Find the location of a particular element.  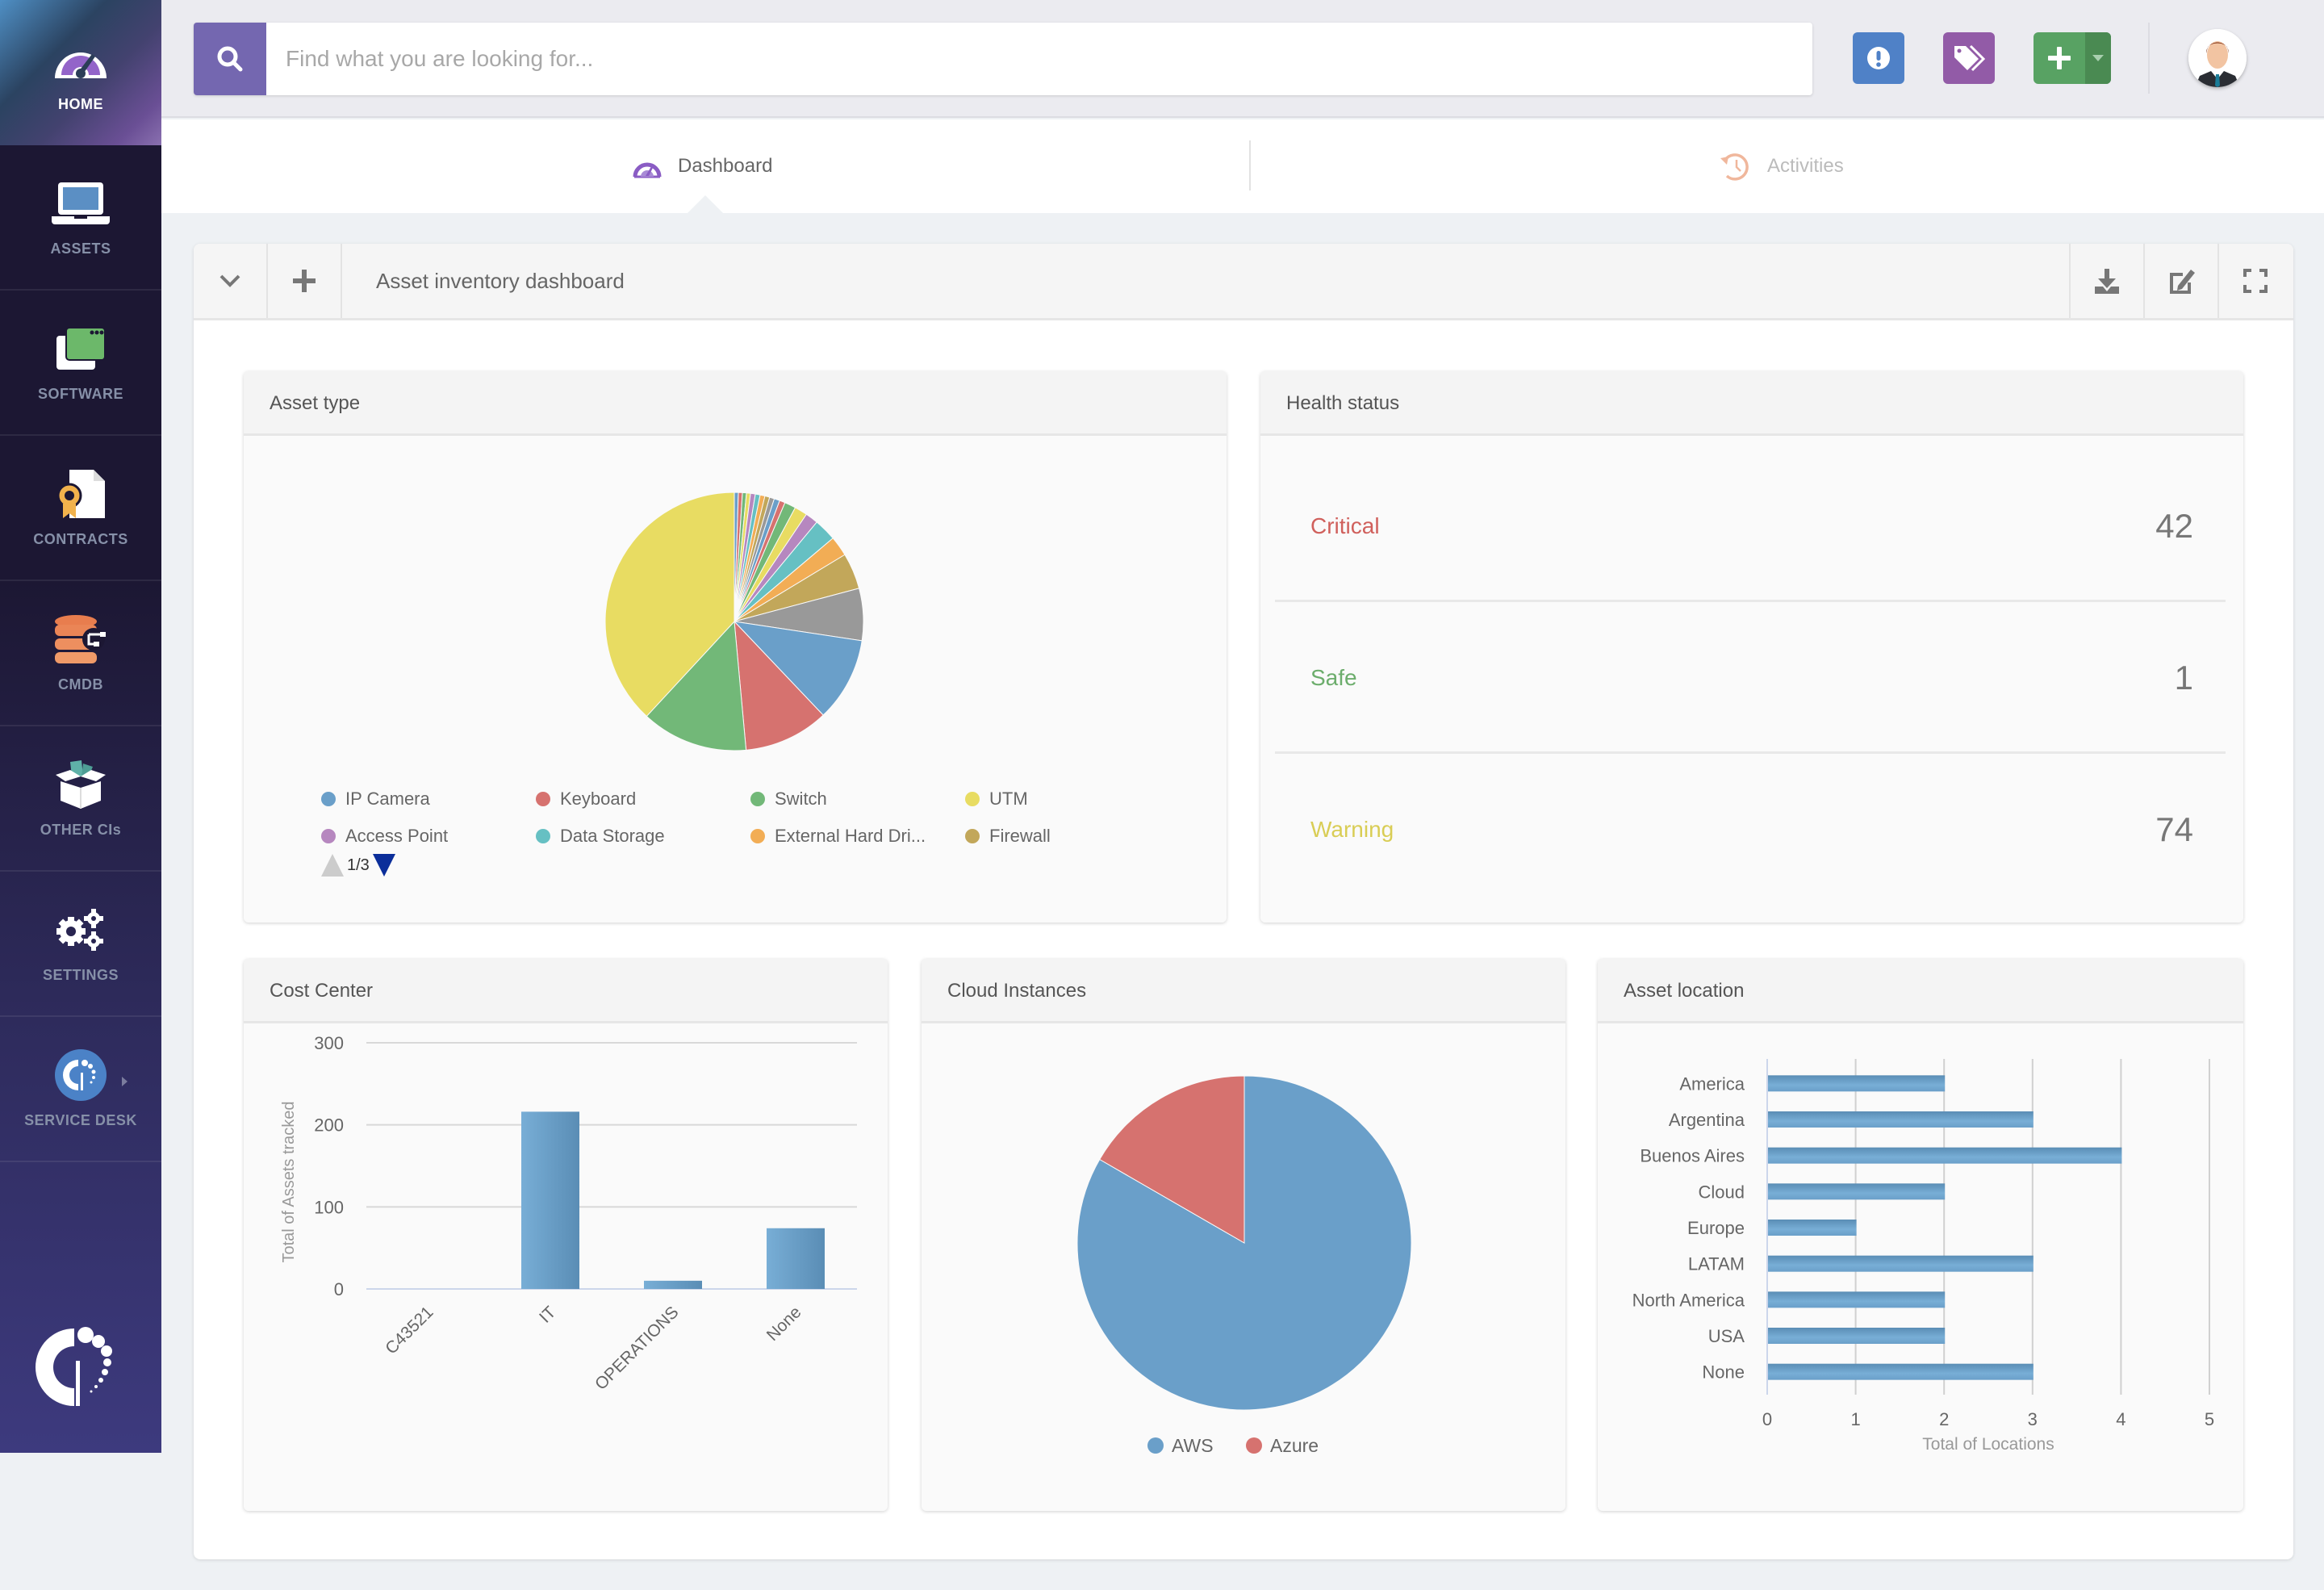

health-count: 1 is located at coordinates (2183, 678).